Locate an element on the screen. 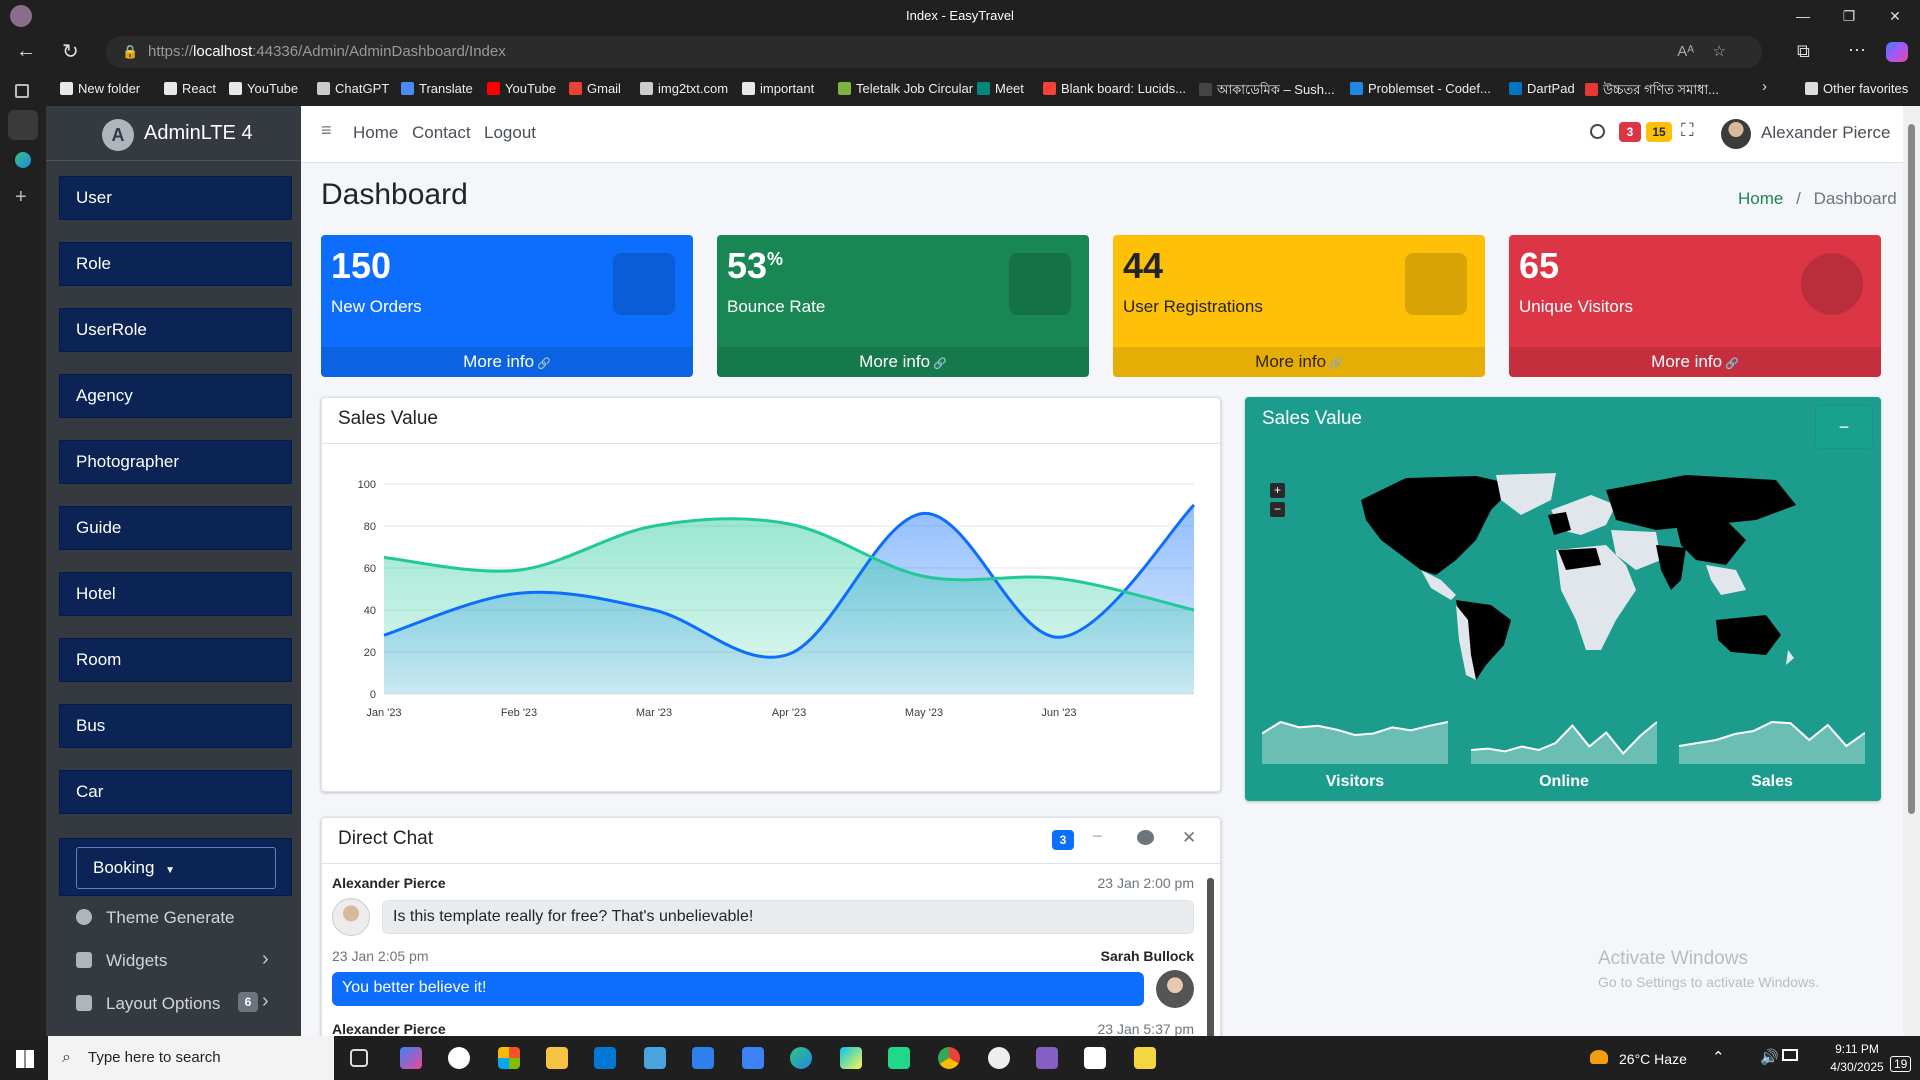 This screenshot has height=1080, width=1920. tor-icon is located at coordinates (459, 1058).